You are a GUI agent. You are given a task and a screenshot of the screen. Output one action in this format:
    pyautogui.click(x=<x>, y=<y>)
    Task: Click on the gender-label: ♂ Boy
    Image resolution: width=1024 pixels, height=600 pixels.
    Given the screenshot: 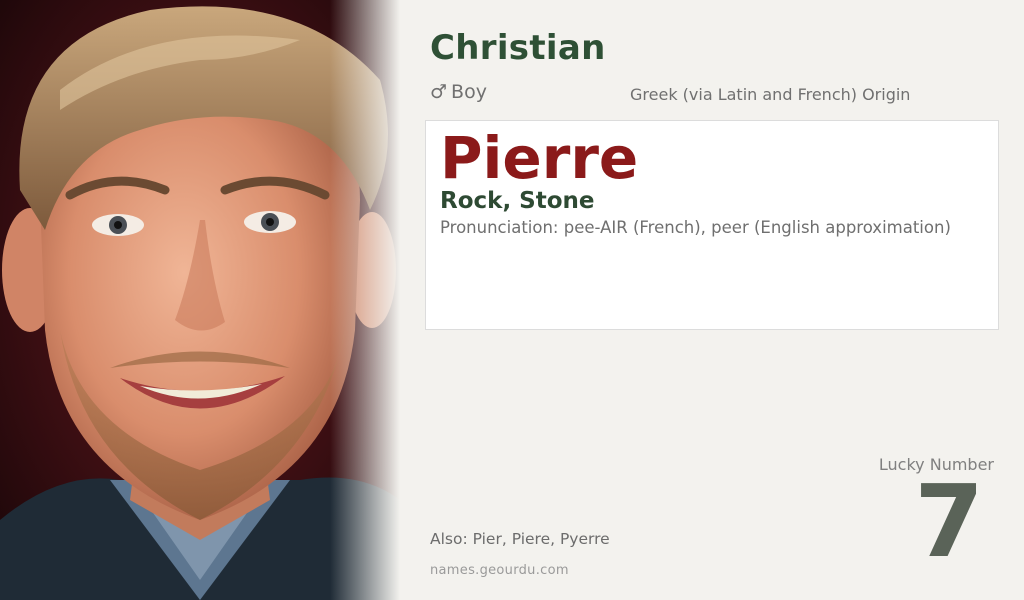 What is the action you would take?
    pyautogui.click(x=458, y=92)
    